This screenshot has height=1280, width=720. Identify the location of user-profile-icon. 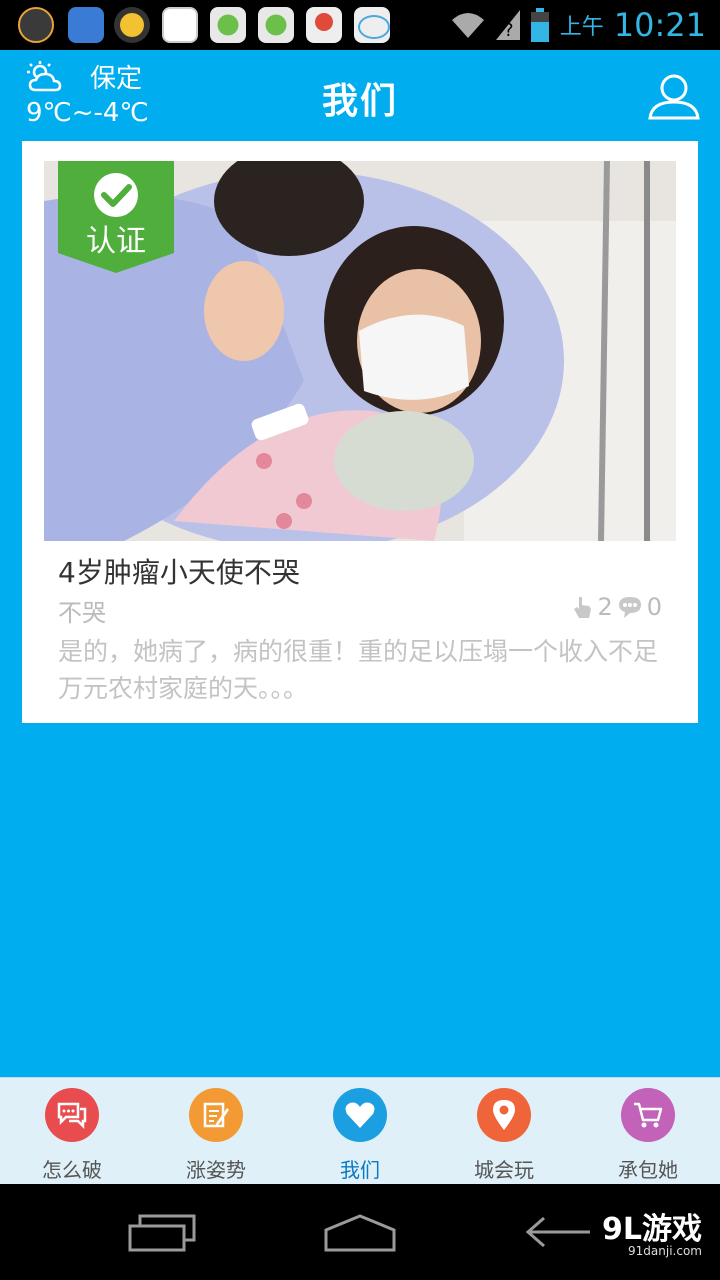
(674, 96).